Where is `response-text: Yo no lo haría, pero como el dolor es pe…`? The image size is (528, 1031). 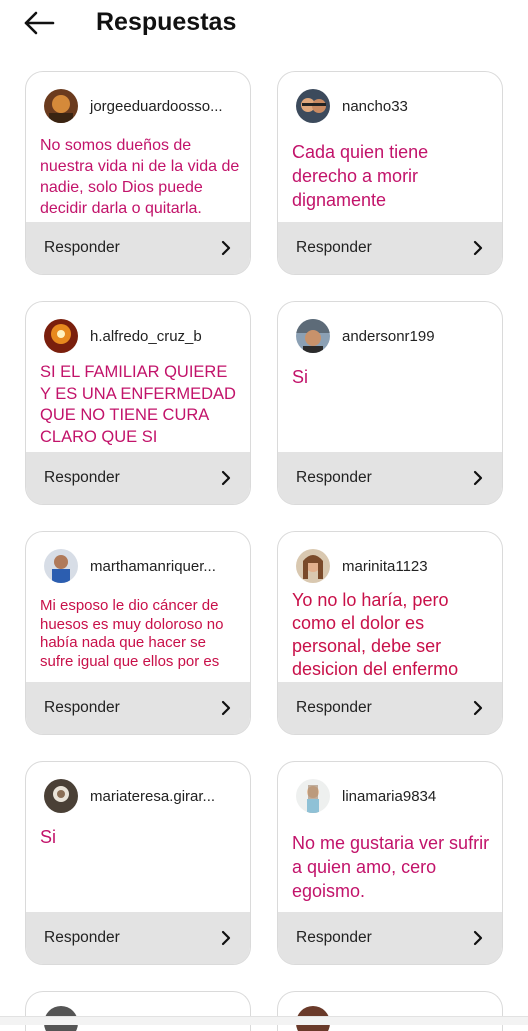
response-text: Yo no lo haría, pero como el dolor es pe… is located at coordinates (375, 634).